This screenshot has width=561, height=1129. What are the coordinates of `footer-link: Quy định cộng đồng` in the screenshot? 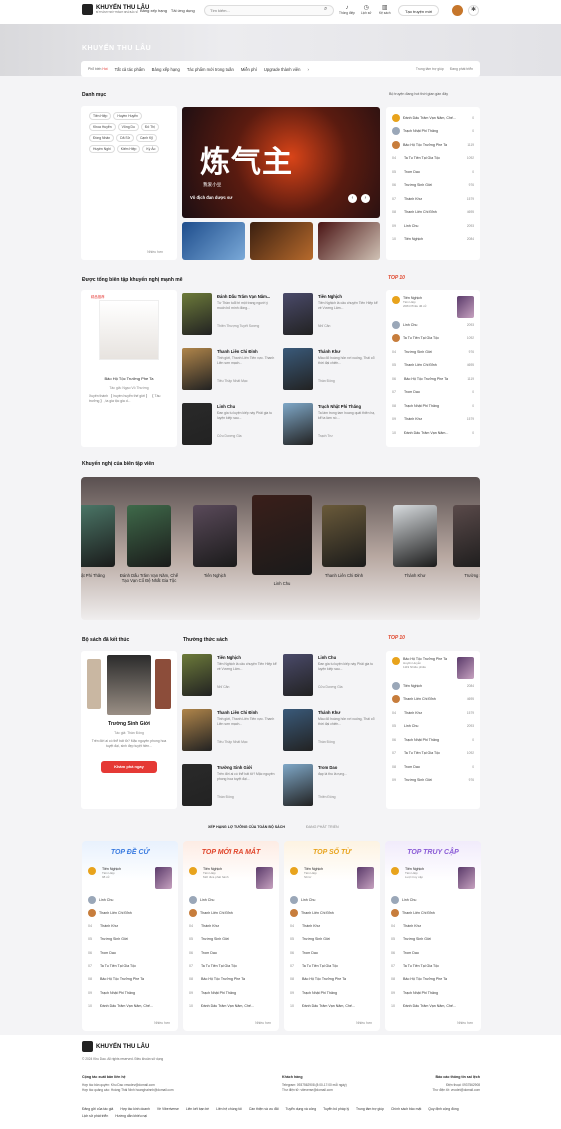 It's located at (443, 1109).